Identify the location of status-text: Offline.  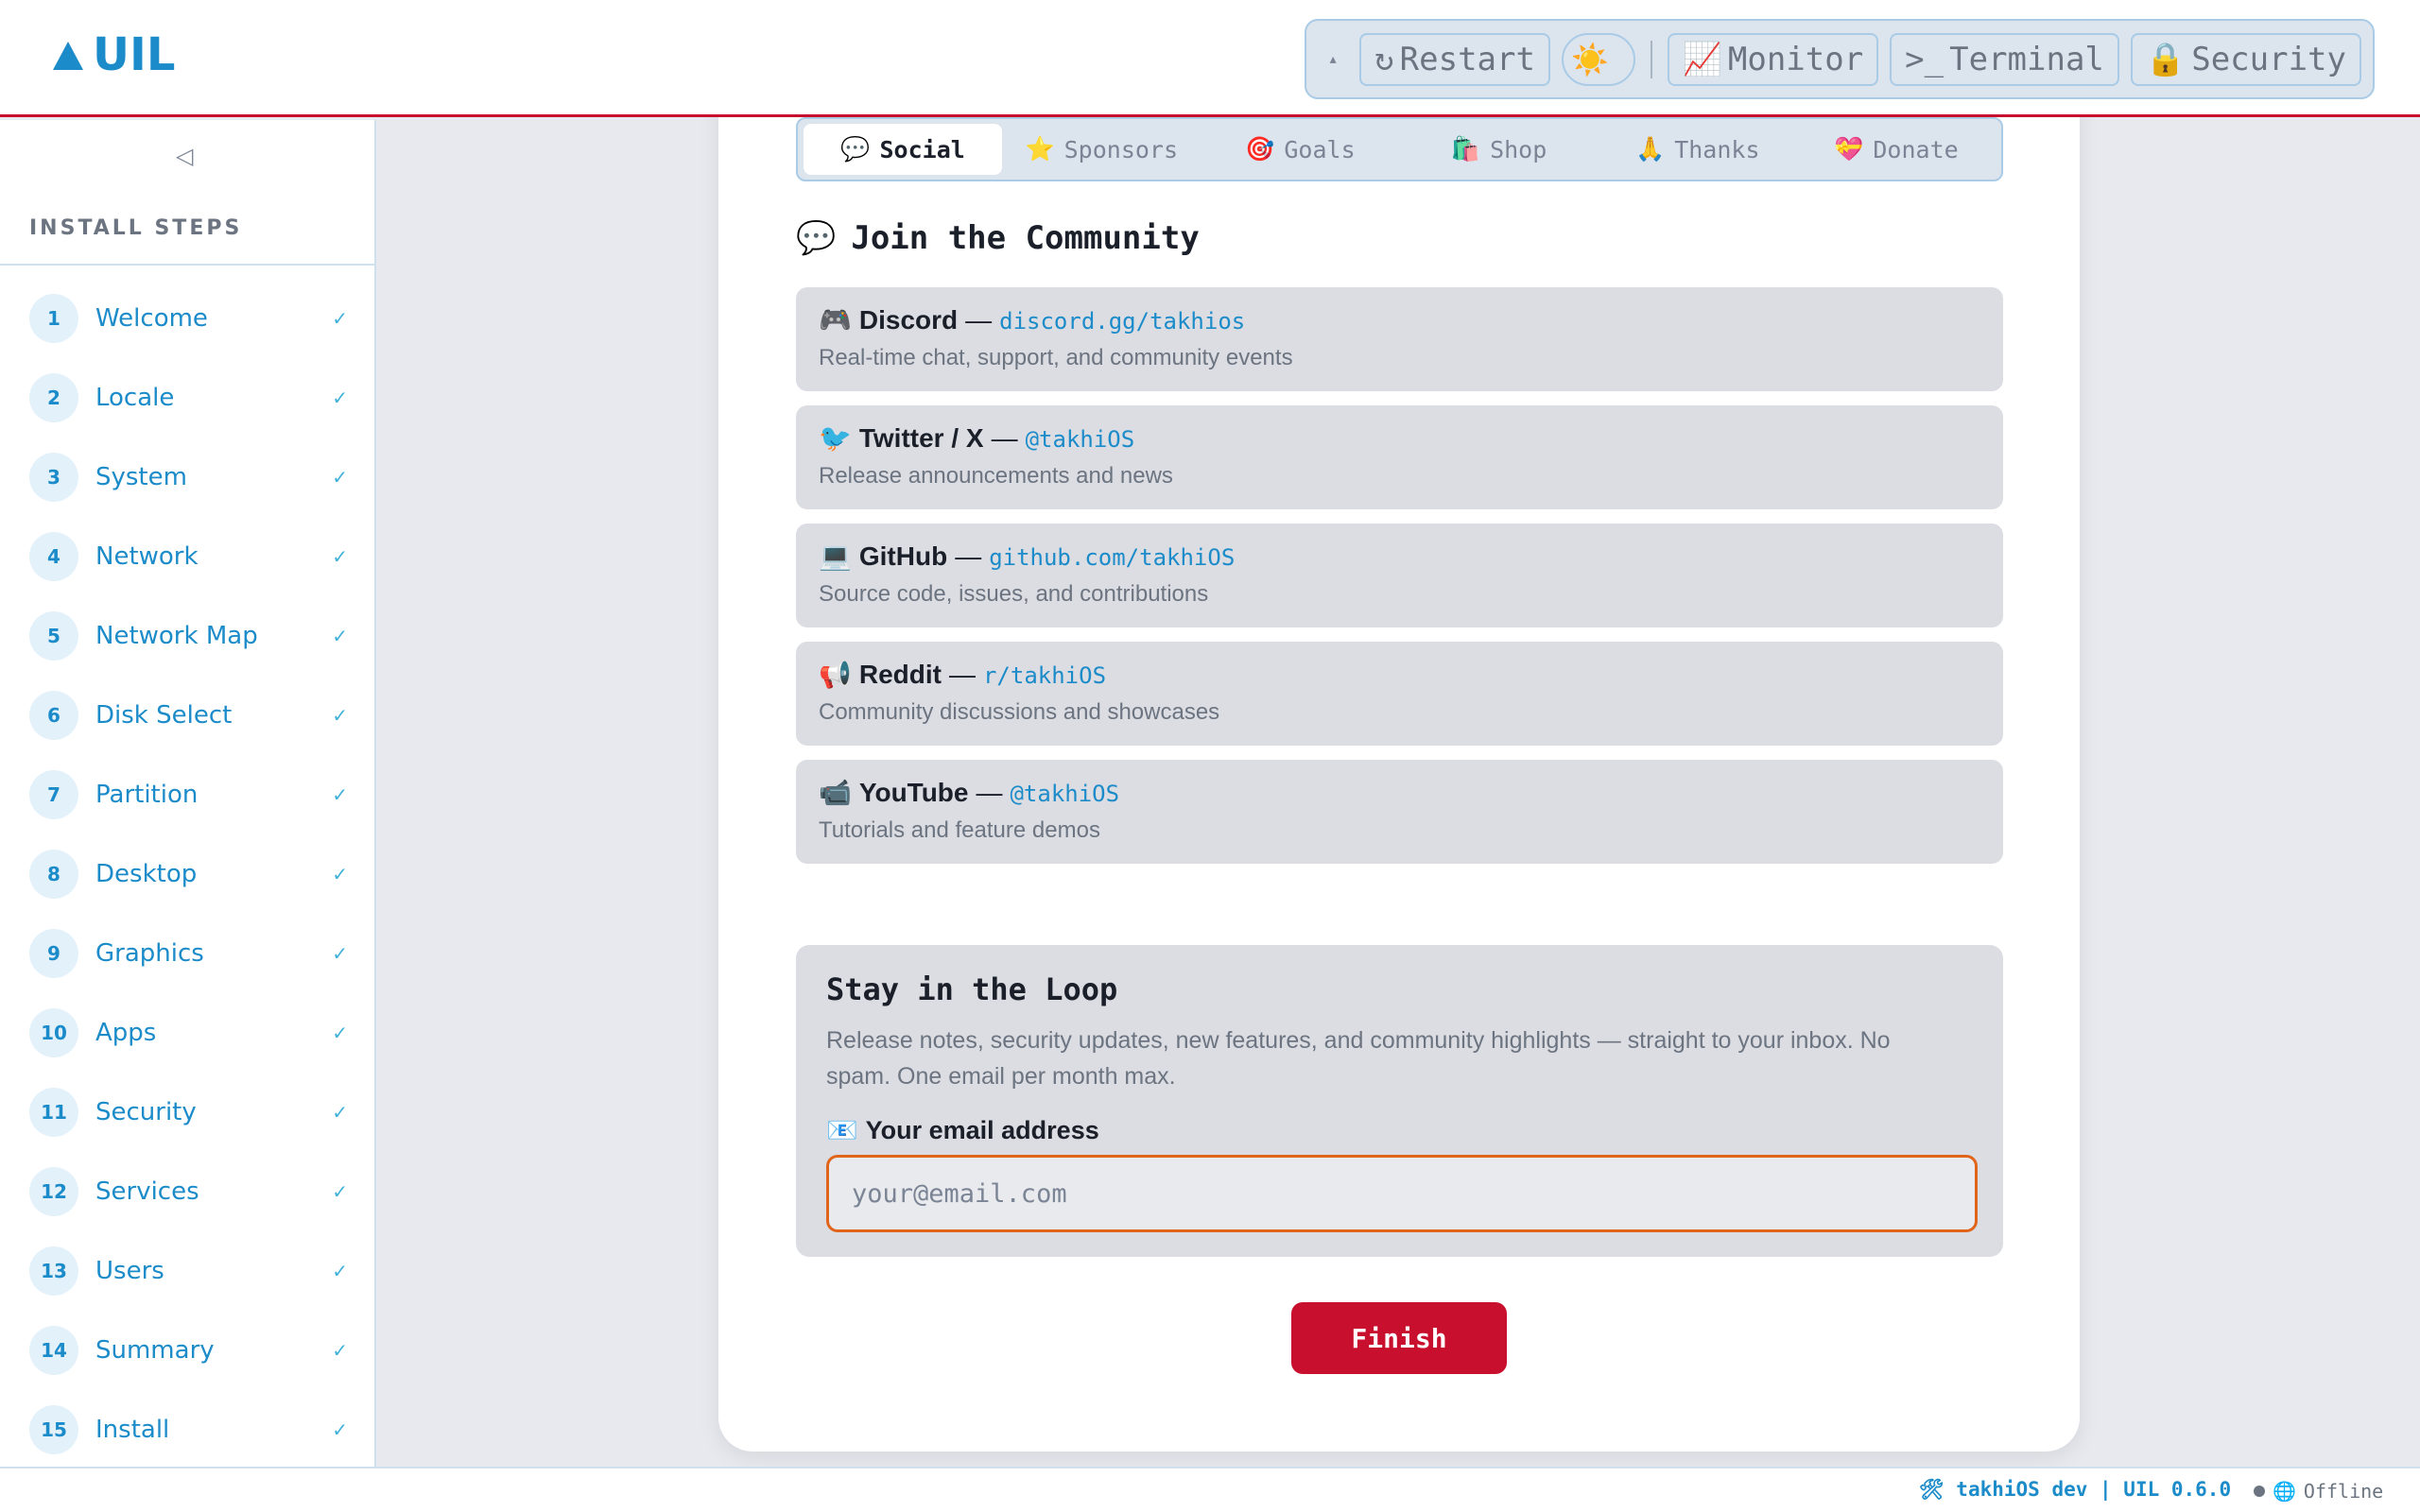
(2343, 1491).